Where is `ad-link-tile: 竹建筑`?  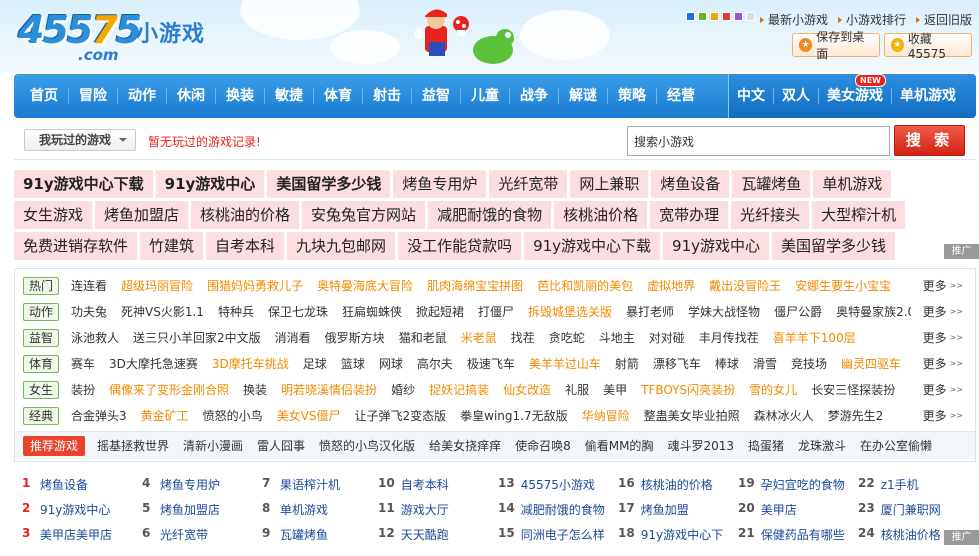
ad-link-tile: 竹建筑 is located at coordinates (172, 246).